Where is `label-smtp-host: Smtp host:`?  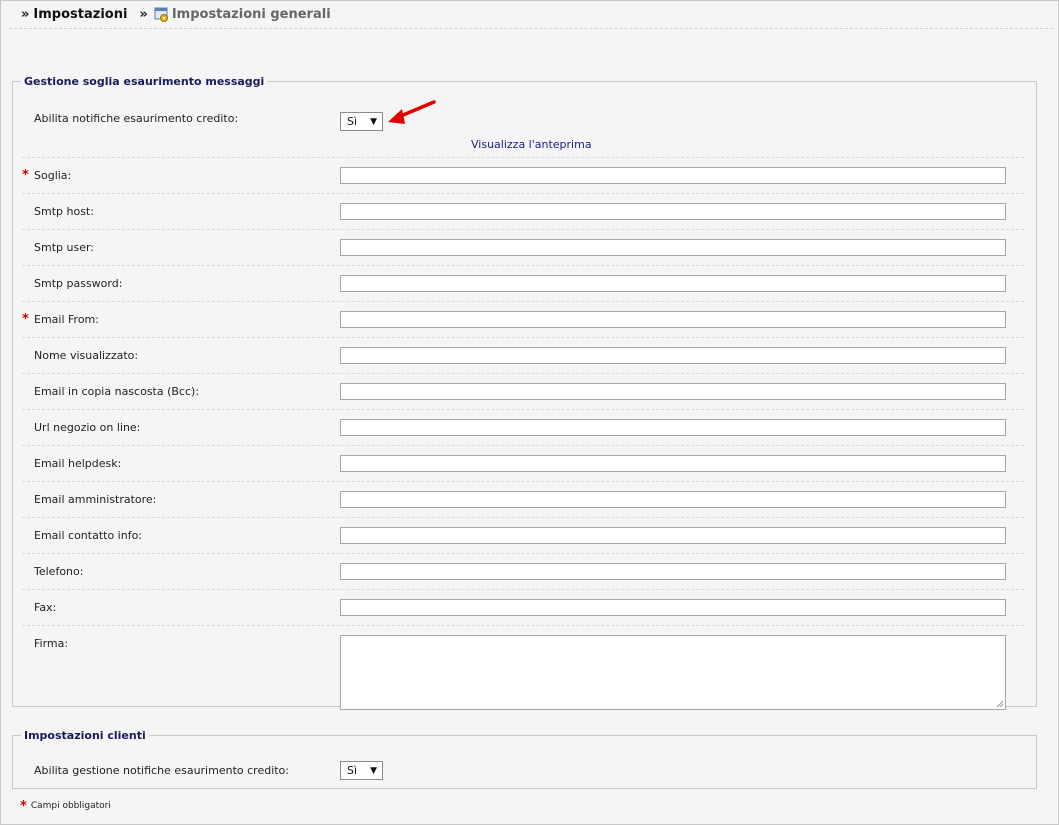 label-smtp-host: Smtp host: is located at coordinates (64, 211).